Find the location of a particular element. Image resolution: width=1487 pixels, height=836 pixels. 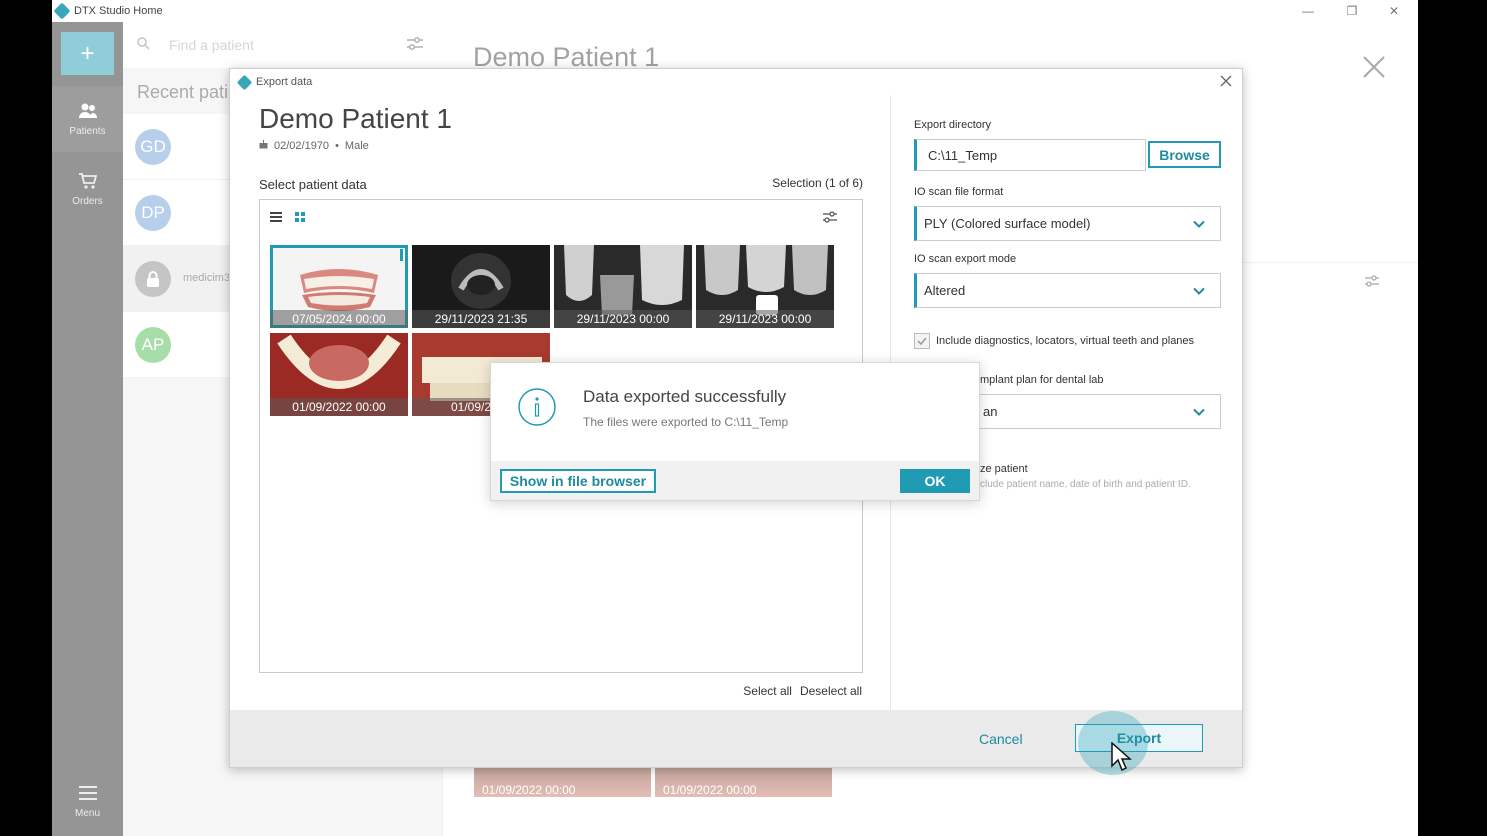

patient-dob: 02/02/1970 is located at coordinates (302, 146).